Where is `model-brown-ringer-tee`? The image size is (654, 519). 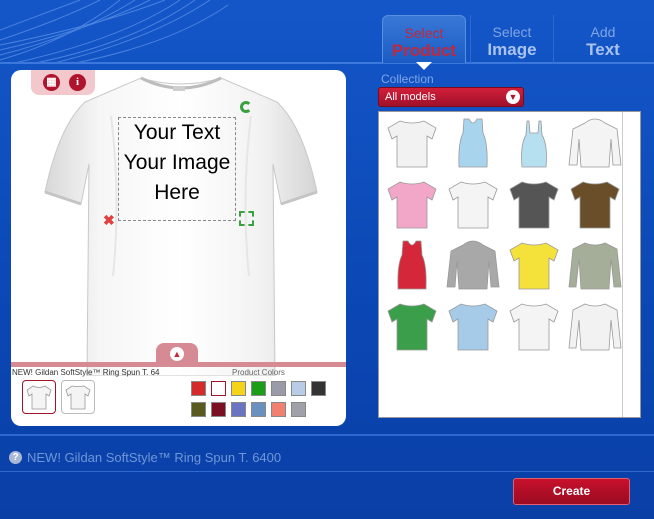 model-brown-ringer-tee is located at coordinates (595, 204).